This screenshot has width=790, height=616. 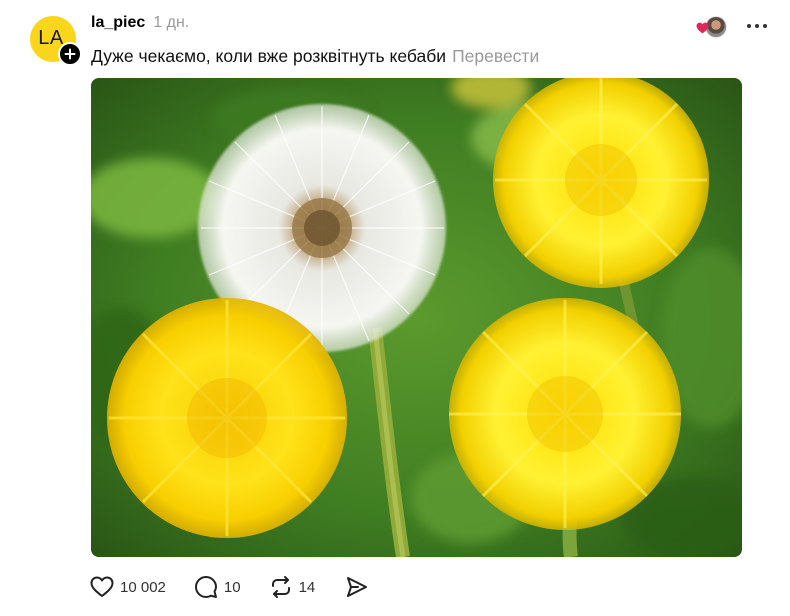 I want to click on translate-link: Перевести, so click(x=495, y=56).